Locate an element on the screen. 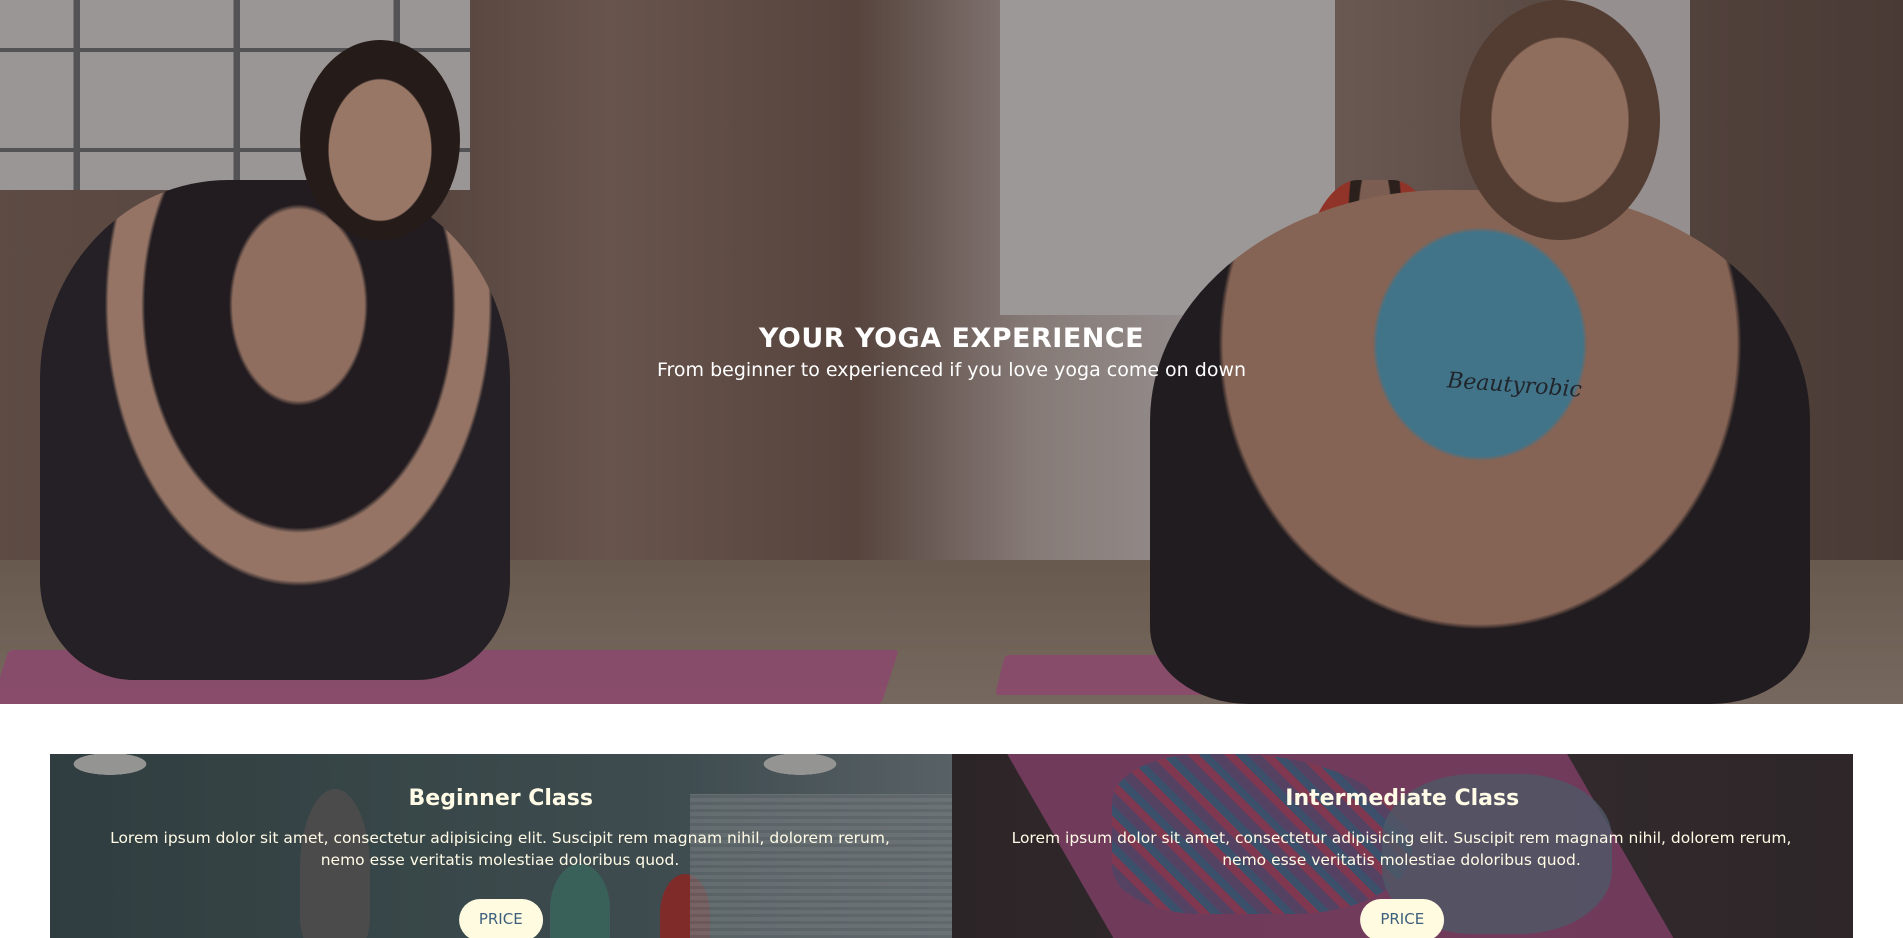 The height and width of the screenshot is (938, 1903). beginner-class-title: Beginner Class is located at coordinates (500, 798).